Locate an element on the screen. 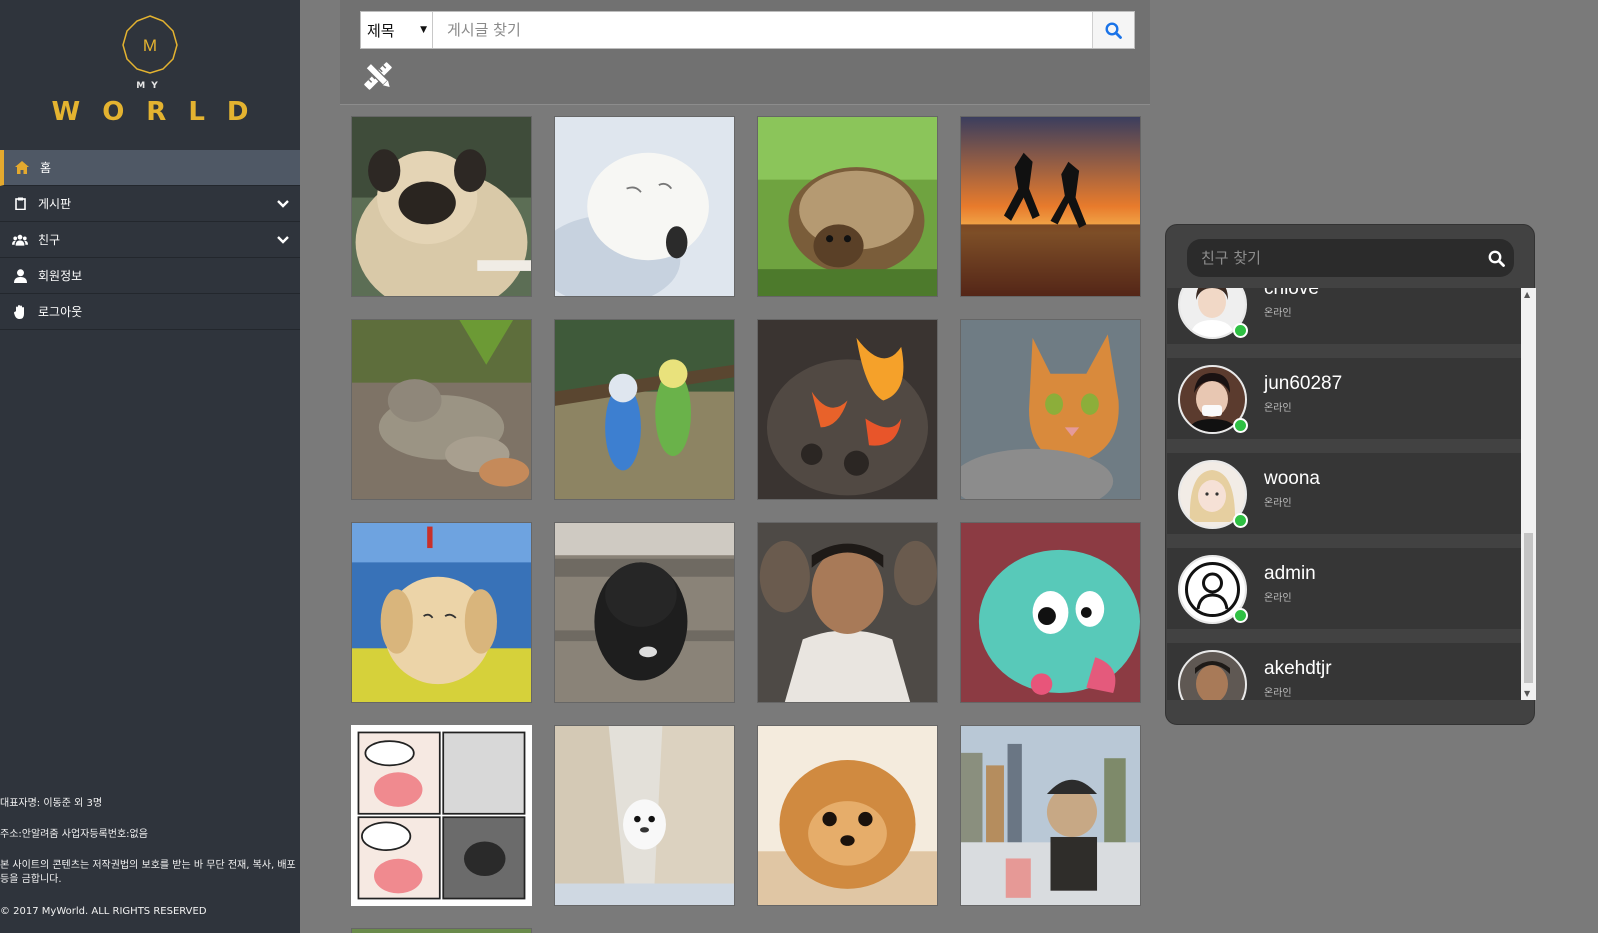 This screenshot has width=1598, height=933. clipboard-icon is located at coordinates (20, 204).